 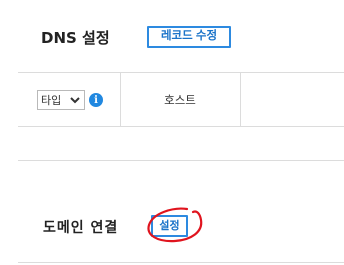 I want to click on type-select: 타입, so click(x=61, y=100).